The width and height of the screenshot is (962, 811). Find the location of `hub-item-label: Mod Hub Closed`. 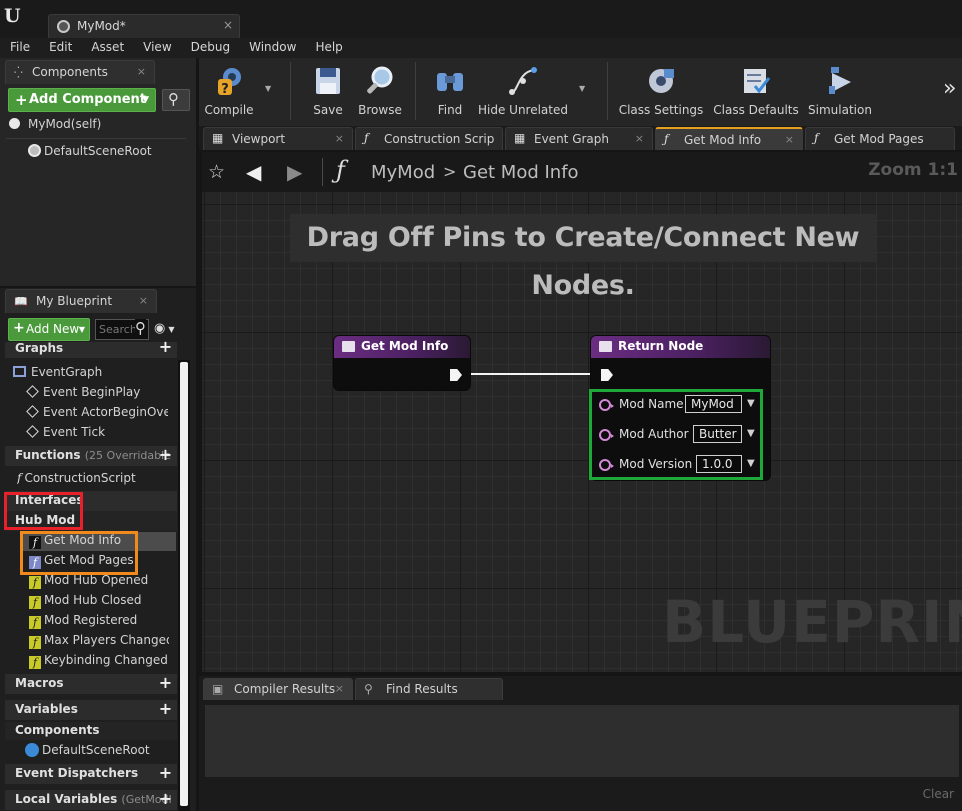

hub-item-label: Mod Hub Closed is located at coordinates (93, 600).